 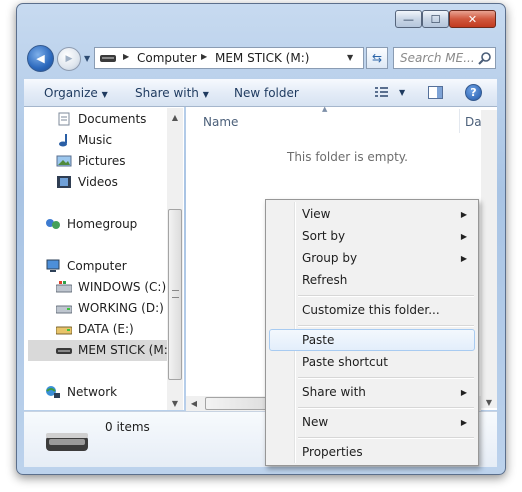 What do you see at coordinates (64, 182) in the screenshot?
I see `videos-icon` at bounding box center [64, 182].